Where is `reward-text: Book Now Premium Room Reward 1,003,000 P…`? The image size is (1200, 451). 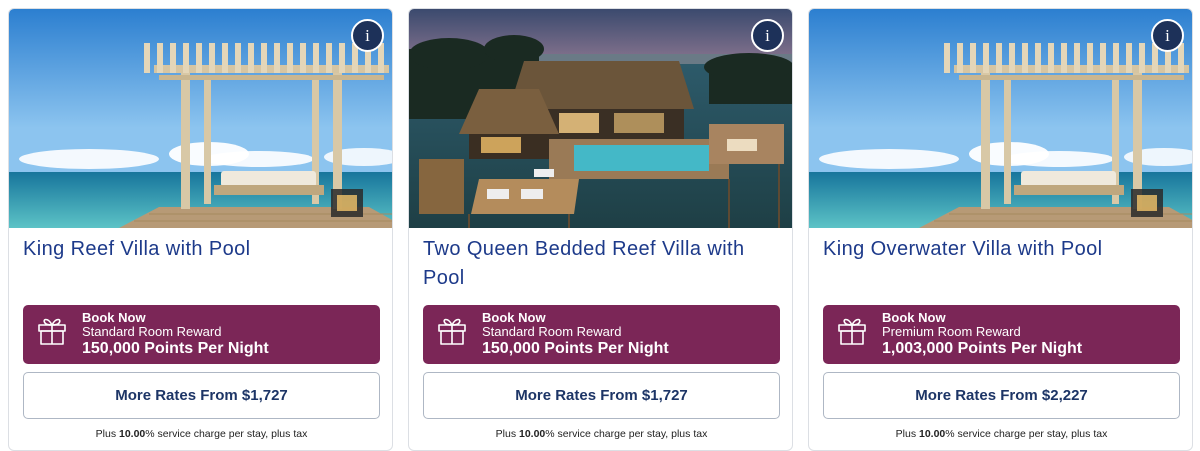 reward-text: Book Now Premium Room Reward 1,003,000 P… is located at coordinates (982, 334).